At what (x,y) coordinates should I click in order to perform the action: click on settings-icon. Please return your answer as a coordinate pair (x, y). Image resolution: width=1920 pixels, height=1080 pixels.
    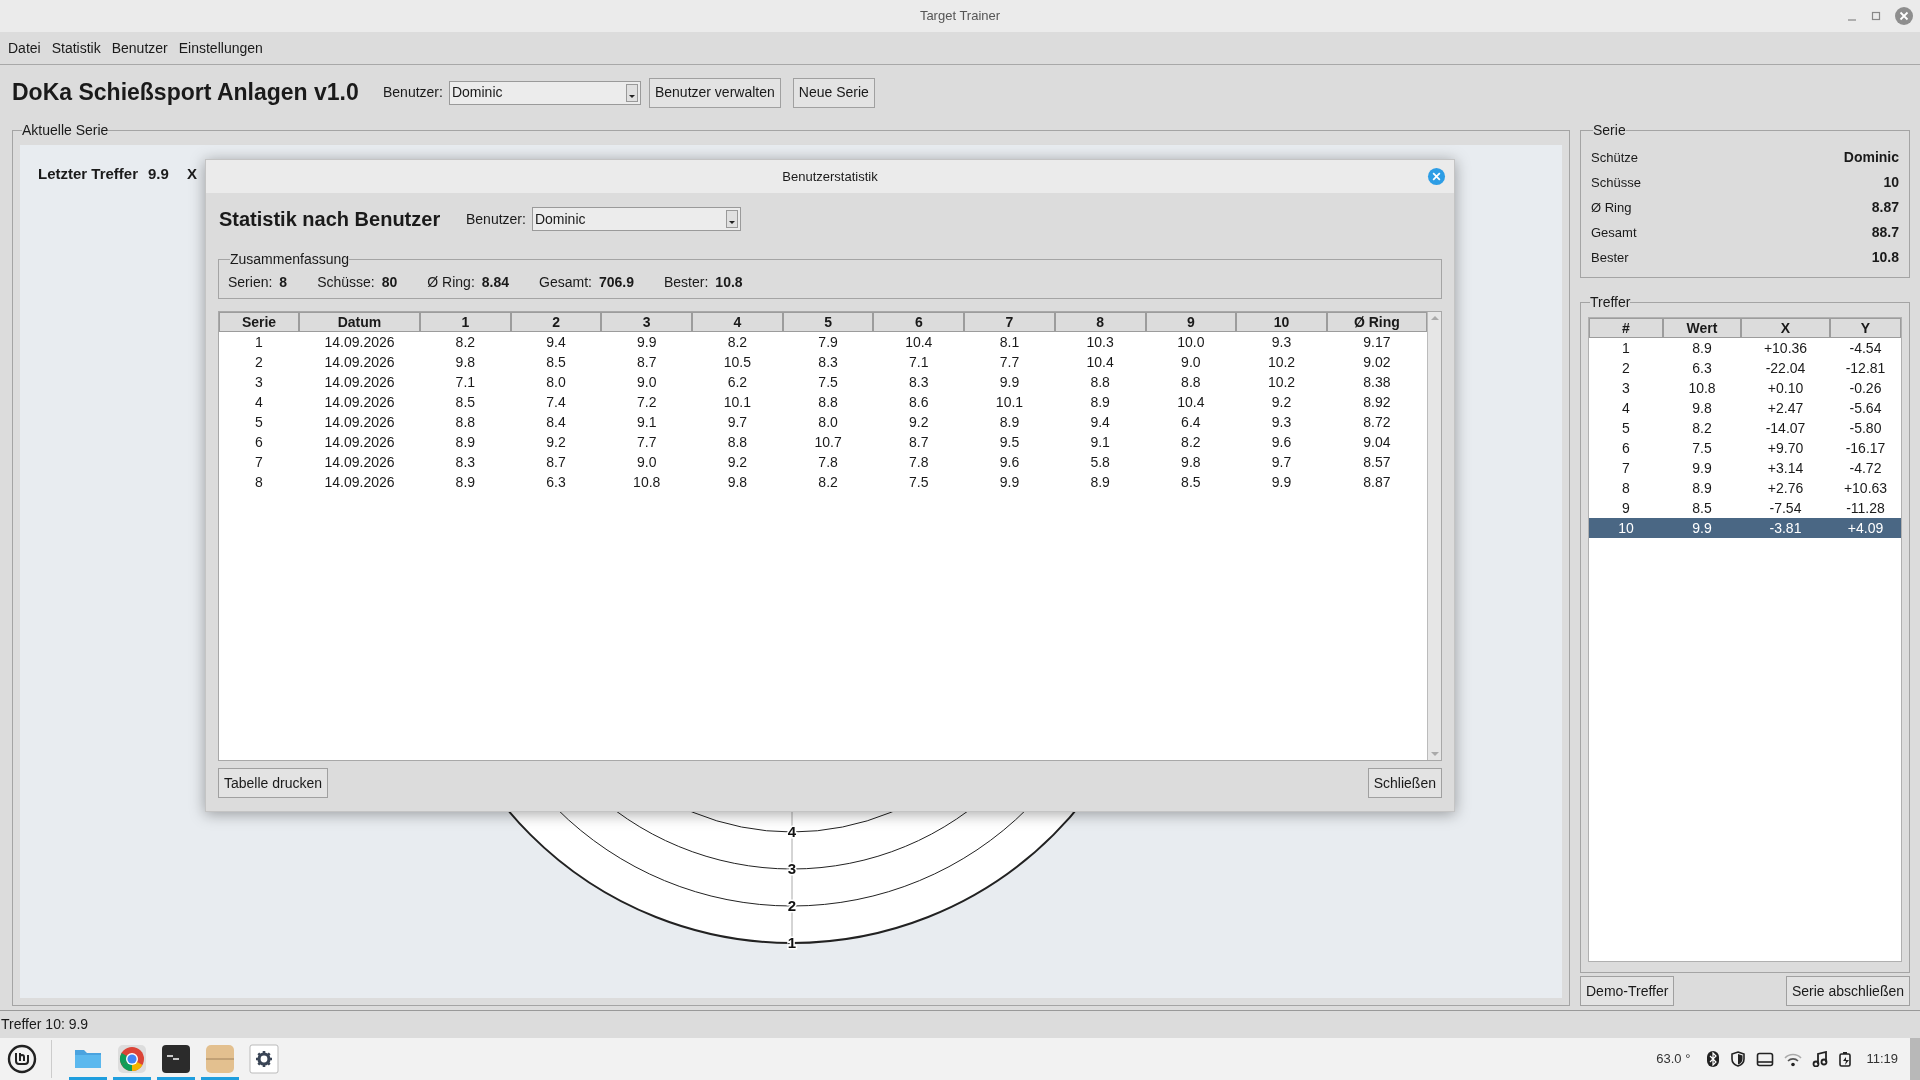
    Looking at the image, I should click on (264, 1059).